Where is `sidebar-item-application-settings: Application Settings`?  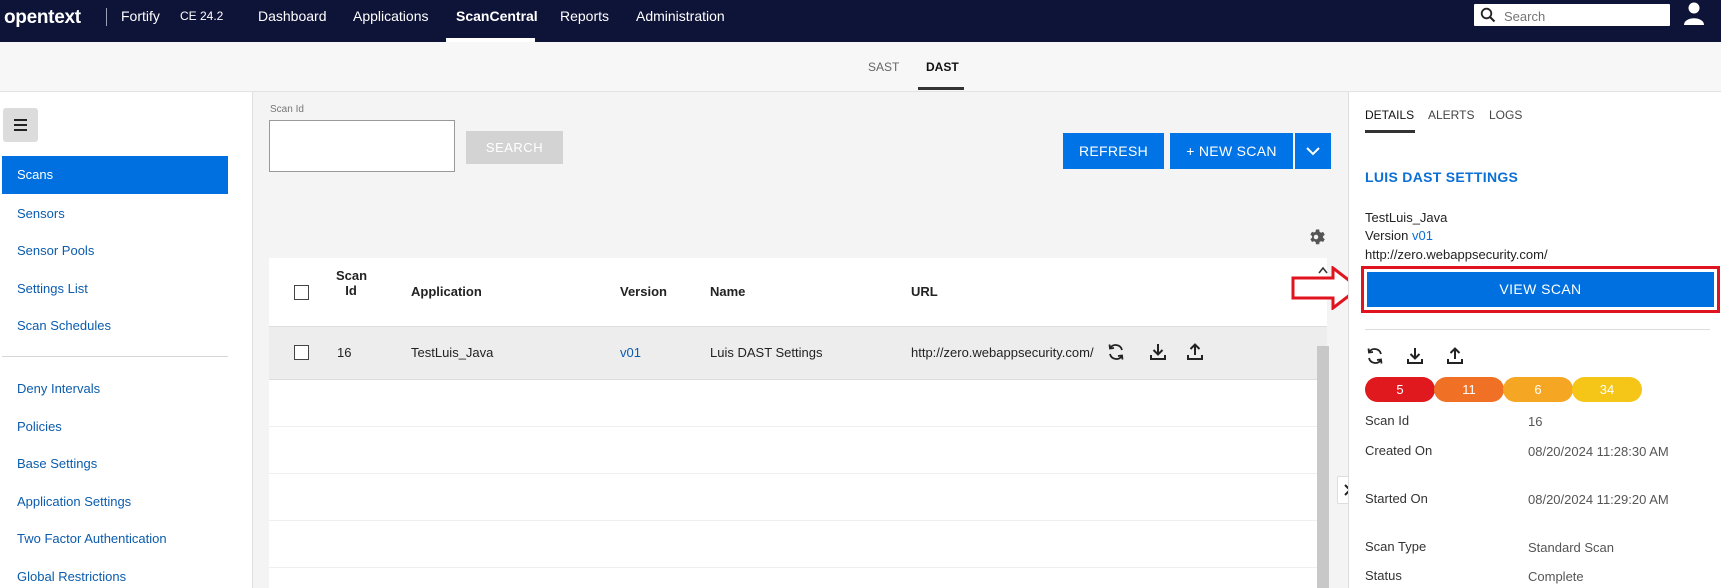
sidebar-item-application-settings: Application Settings is located at coordinates (74, 501).